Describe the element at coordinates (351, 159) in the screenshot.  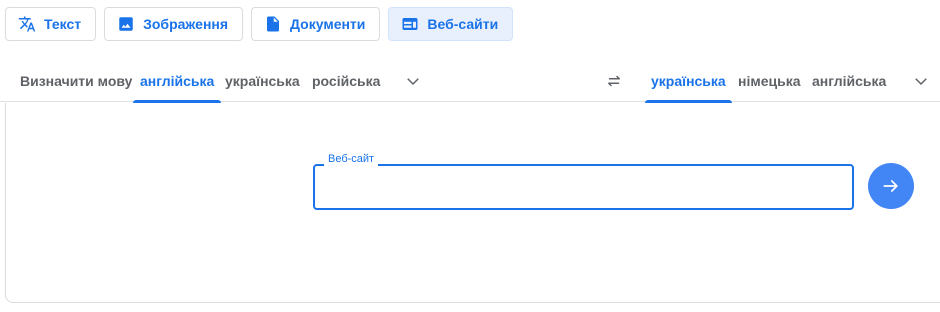
I see `website-url-label: Веб-сайт` at that location.